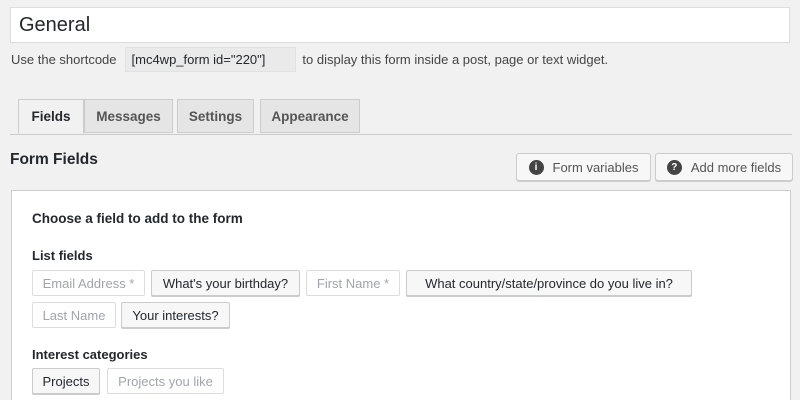  What do you see at coordinates (90, 354) in the screenshot?
I see `interest-categories-label: Interest categories` at bounding box center [90, 354].